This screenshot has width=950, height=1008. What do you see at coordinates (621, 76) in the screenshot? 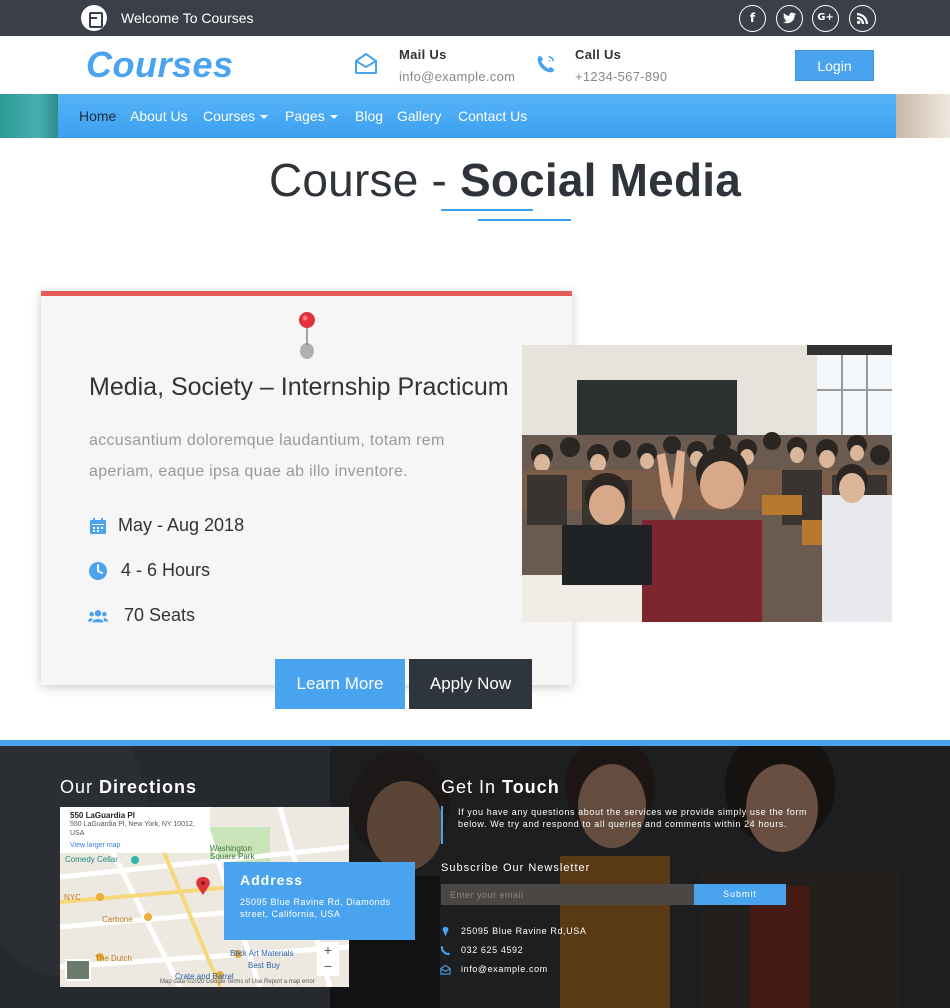
I see `call-value: +1234-567-890` at bounding box center [621, 76].